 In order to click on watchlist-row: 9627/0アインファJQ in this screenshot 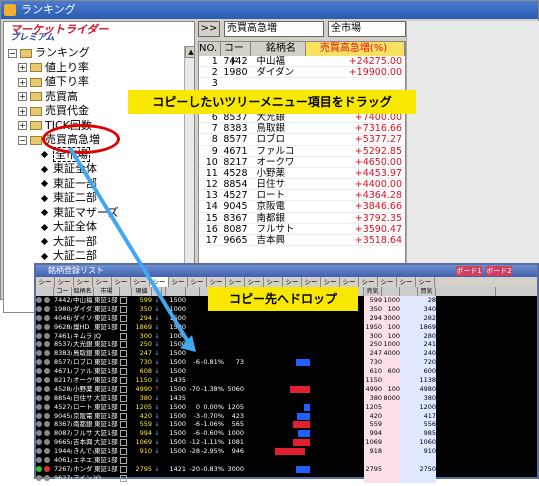, I will do `click(286, 478)`.